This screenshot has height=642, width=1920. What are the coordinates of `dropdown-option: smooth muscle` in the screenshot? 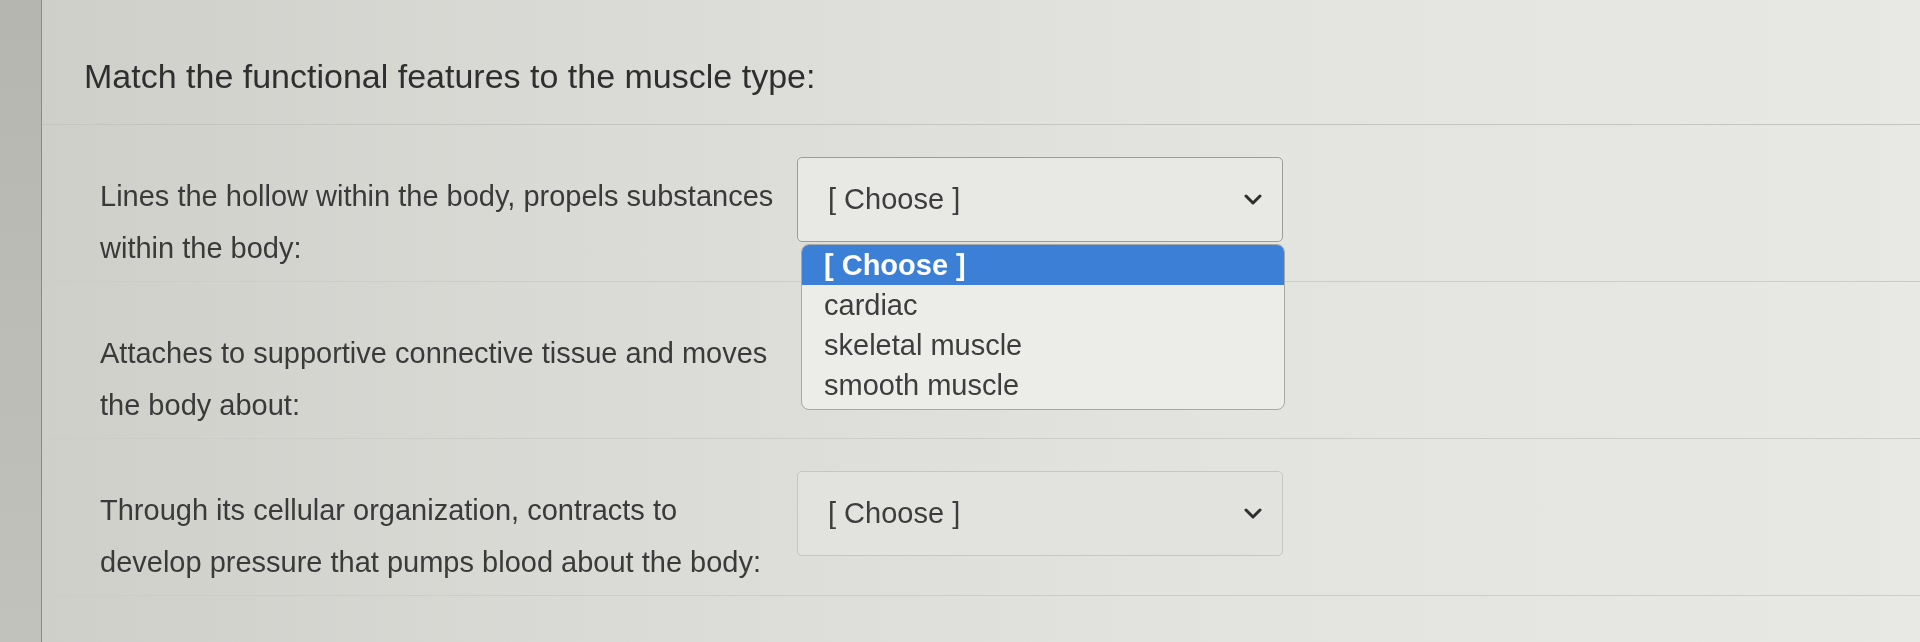 It's located at (1043, 385).